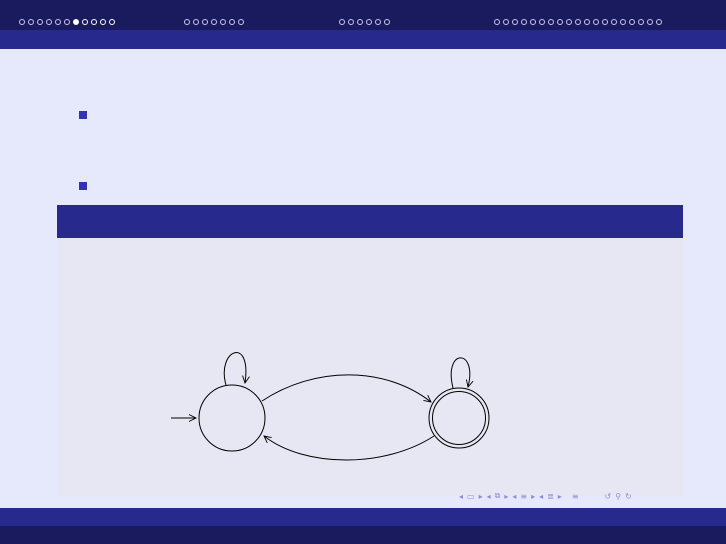 The height and width of the screenshot is (544, 726). Describe the element at coordinates (481, 496) in the screenshot. I see `nav-next-frame-icon: ▸` at that location.